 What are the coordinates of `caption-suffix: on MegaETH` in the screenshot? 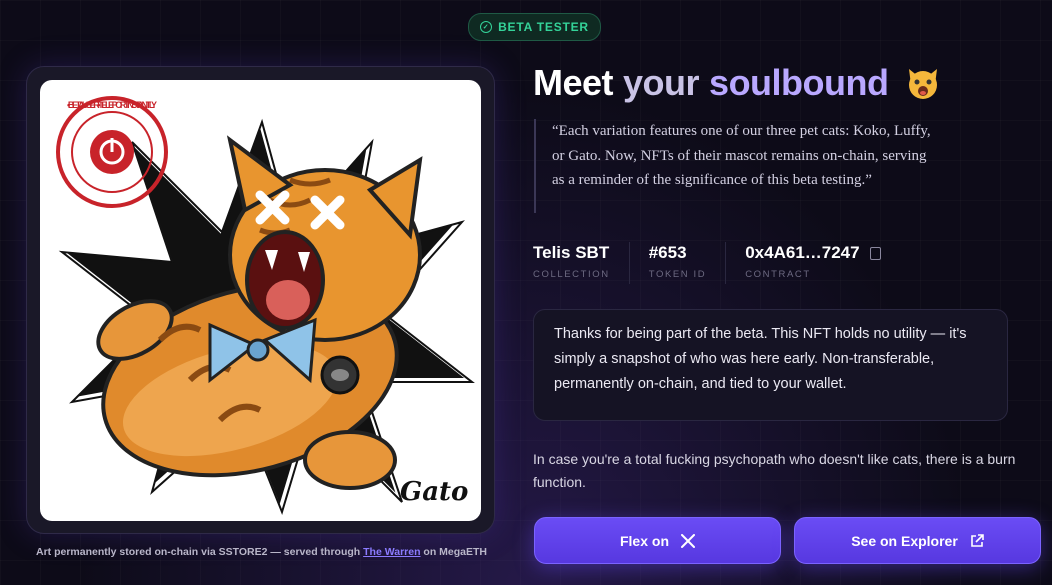 It's located at (454, 552).